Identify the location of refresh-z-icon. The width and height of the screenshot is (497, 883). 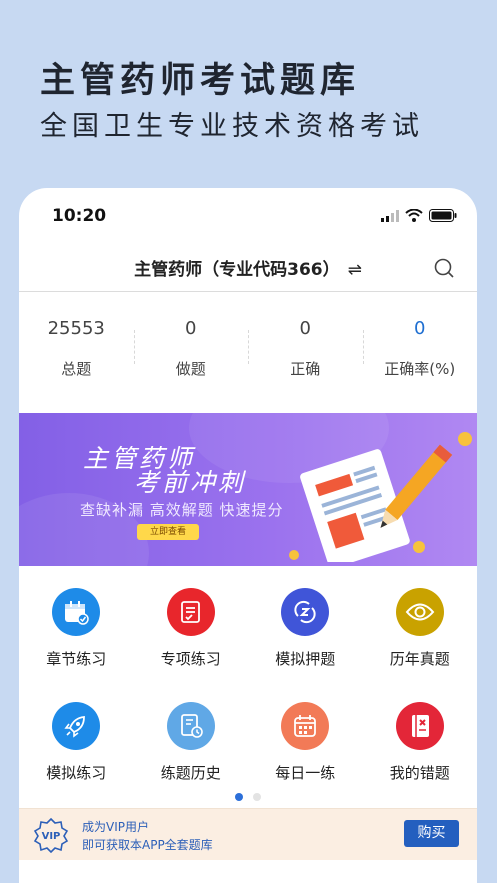
(305, 612).